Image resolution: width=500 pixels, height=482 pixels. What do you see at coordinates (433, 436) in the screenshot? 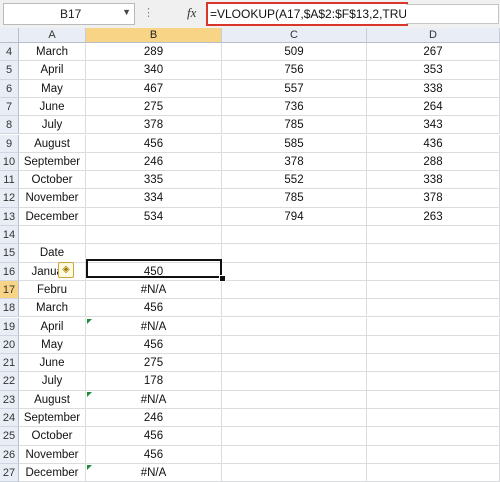
I see `cell-d25` at bounding box center [433, 436].